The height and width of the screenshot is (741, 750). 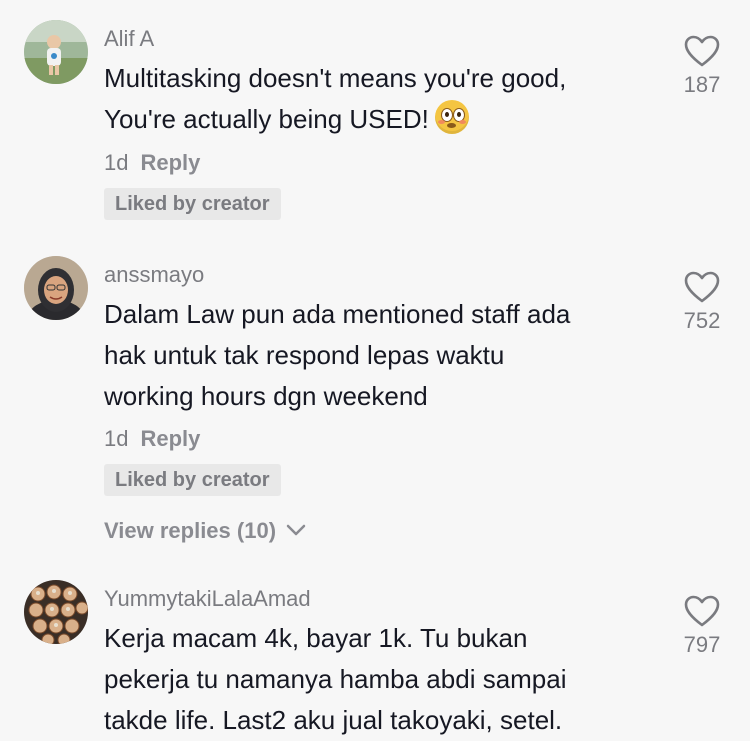 I want to click on like-count: 187, so click(x=702, y=84).